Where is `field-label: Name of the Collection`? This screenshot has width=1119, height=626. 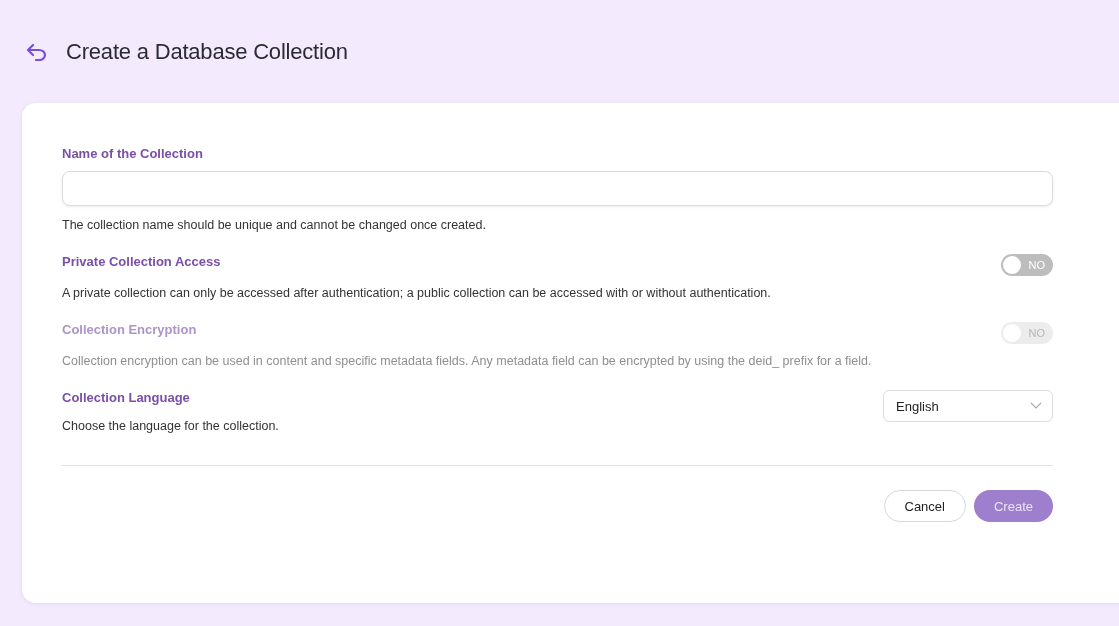
field-label: Name of the Collection is located at coordinates (133, 153).